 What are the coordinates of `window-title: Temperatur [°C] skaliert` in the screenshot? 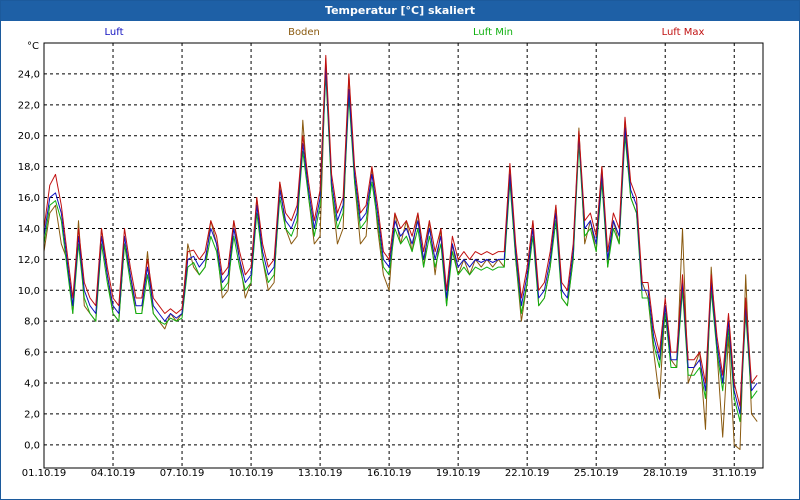 It's located at (400, 11).